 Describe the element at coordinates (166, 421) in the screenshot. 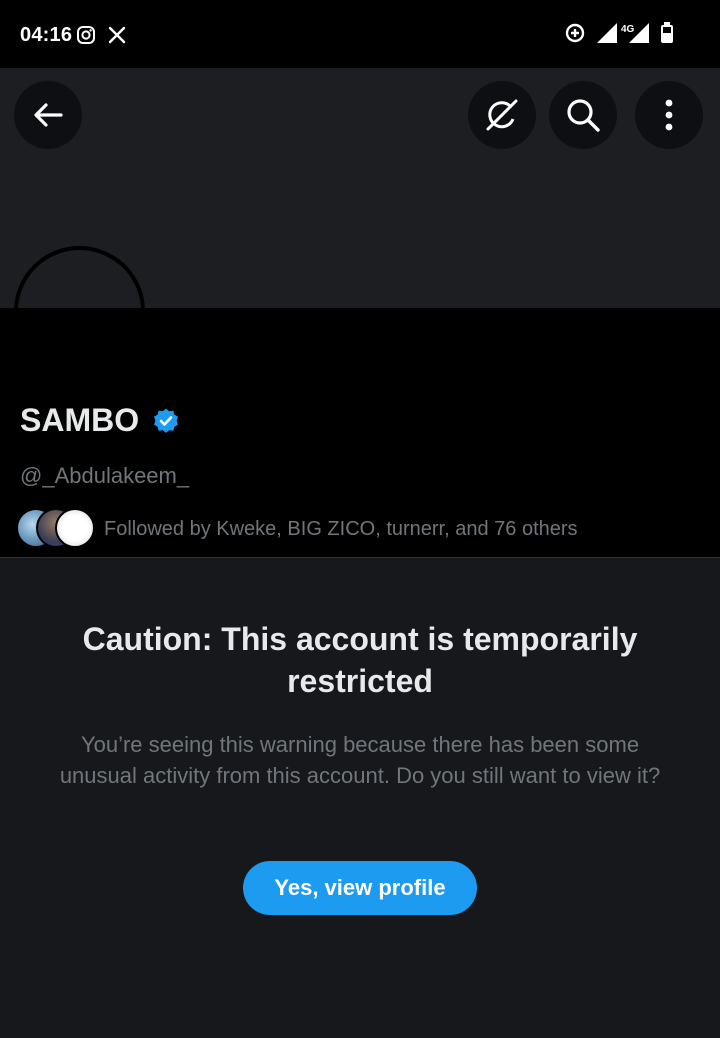

I see `verified-badge-icon` at that location.